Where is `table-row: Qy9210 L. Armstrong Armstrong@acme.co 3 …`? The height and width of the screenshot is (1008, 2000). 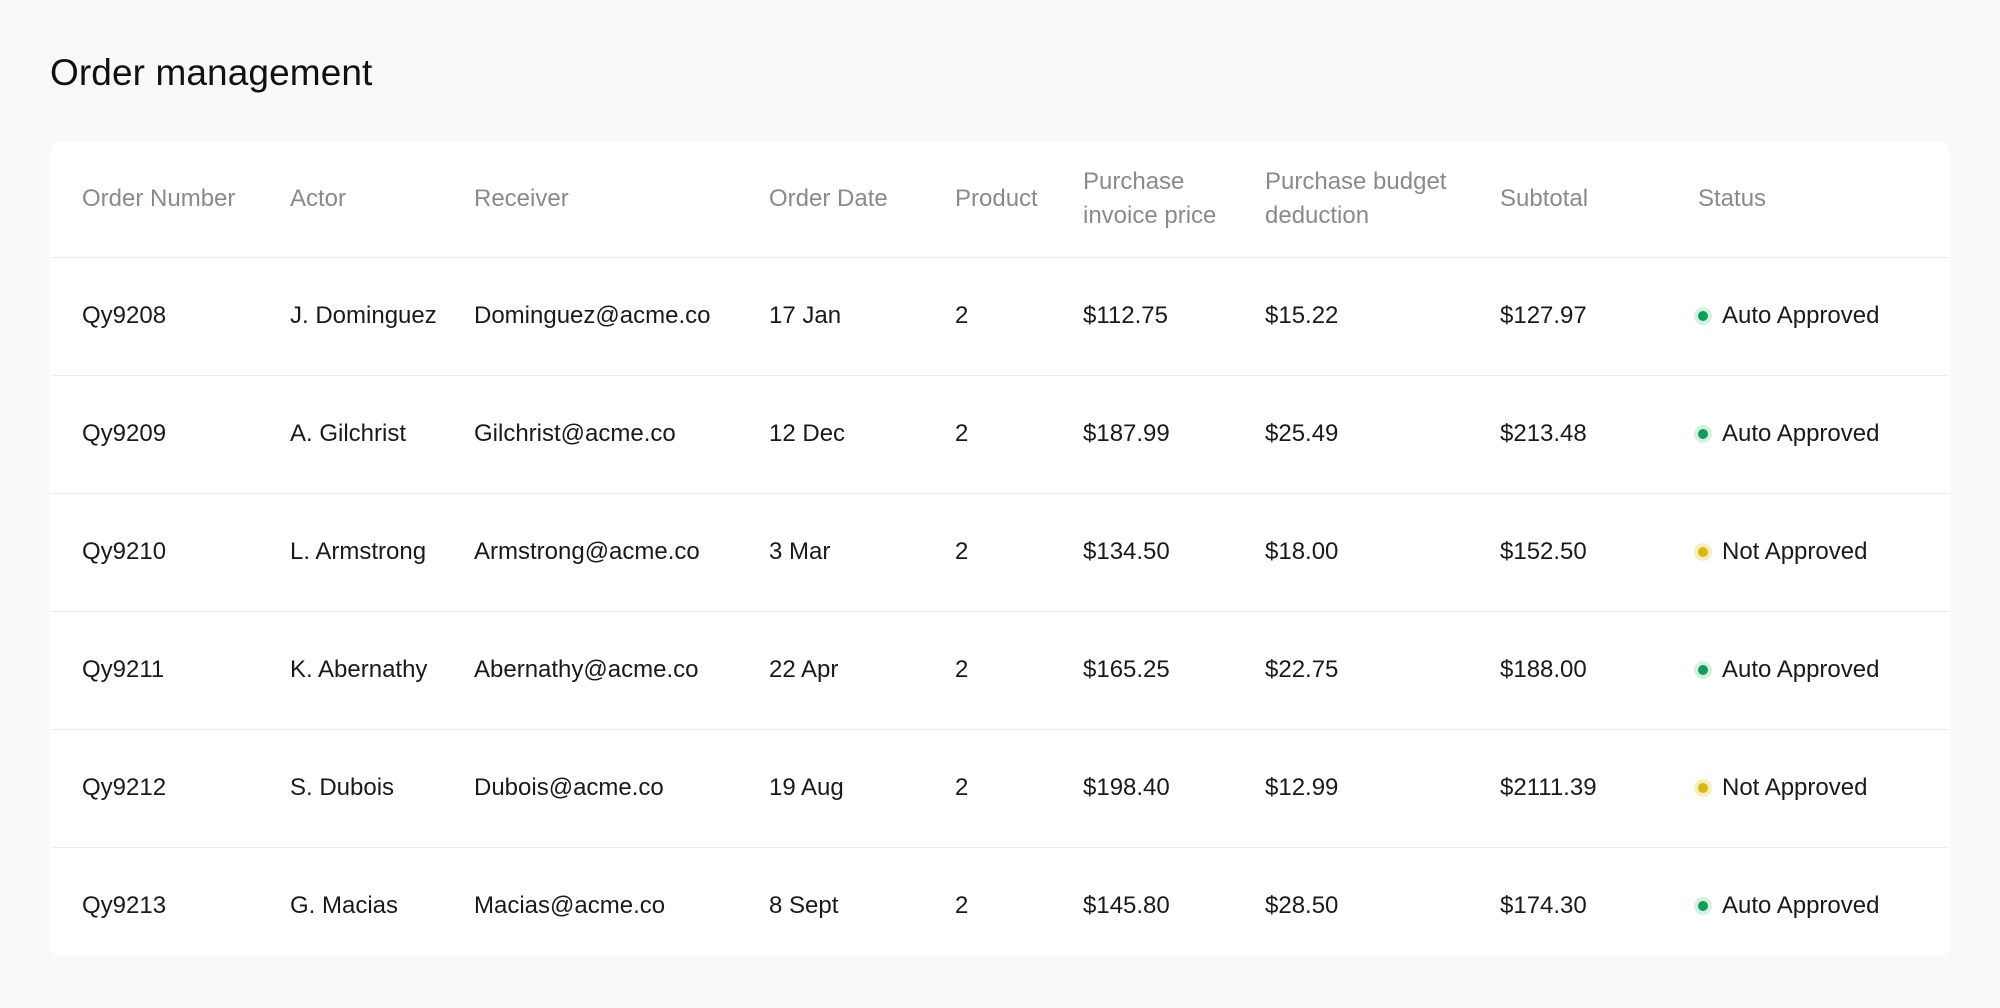
table-row: Qy9210 L. Armstrong Armstrong@acme.co 3 … is located at coordinates (1000, 552).